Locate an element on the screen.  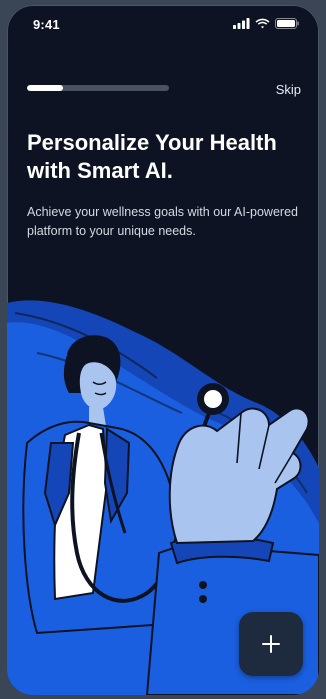
next-button is located at coordinates (271, 644).